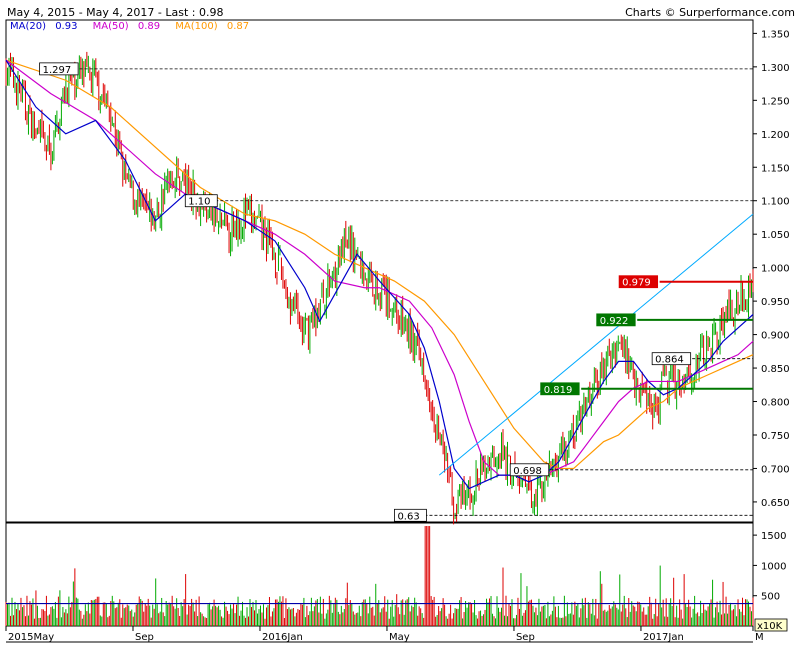  What do you see at coordinates (775, 101) in the screenshot?
I see `y-tick-label: 1.250` at bounding box center [775, 101].